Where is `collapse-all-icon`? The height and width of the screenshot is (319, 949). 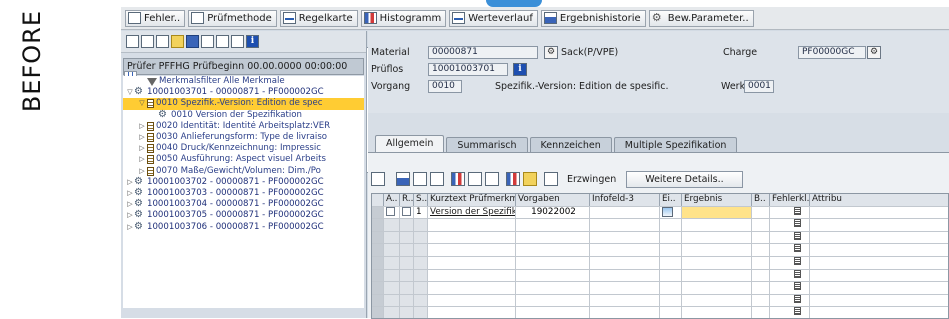 collapse-all-icon is located at coordinates (147, 41).